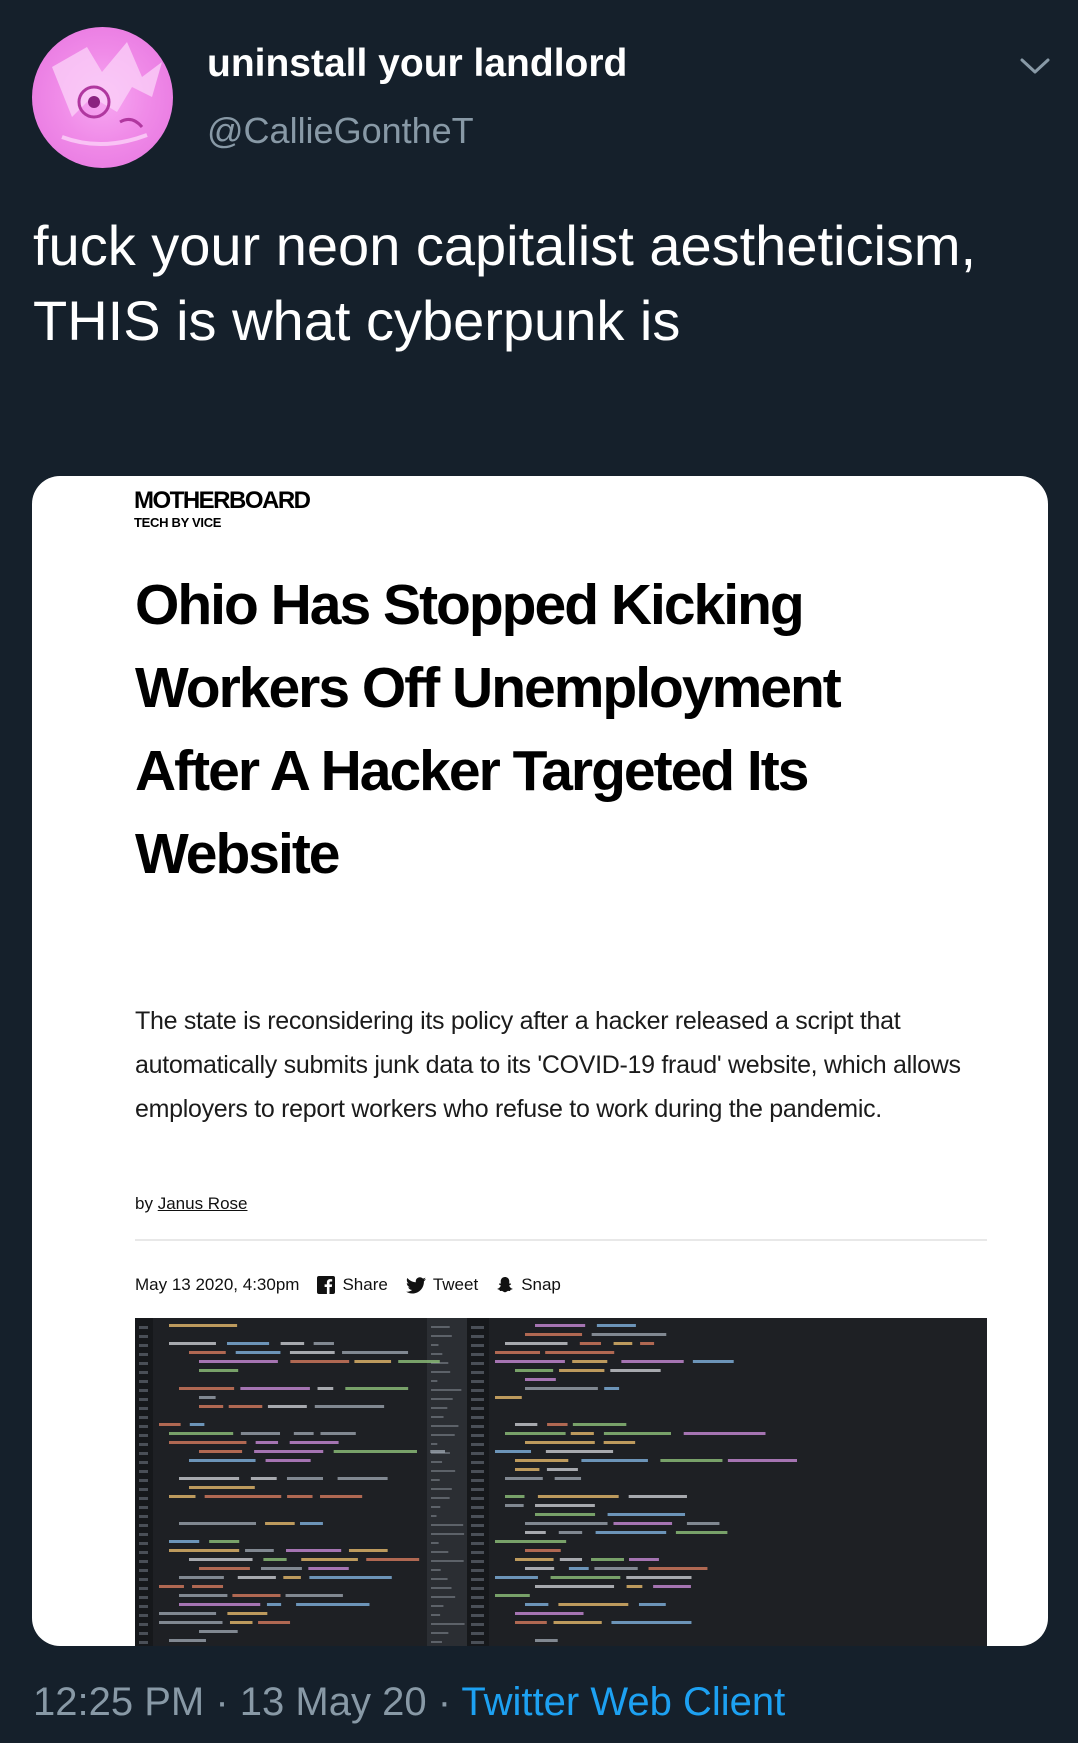 The image size is (1078, 1743). Describe the element at coordinates (417, 64) in the screenshot. I see `display-name: uninstall your landlord` at that location.